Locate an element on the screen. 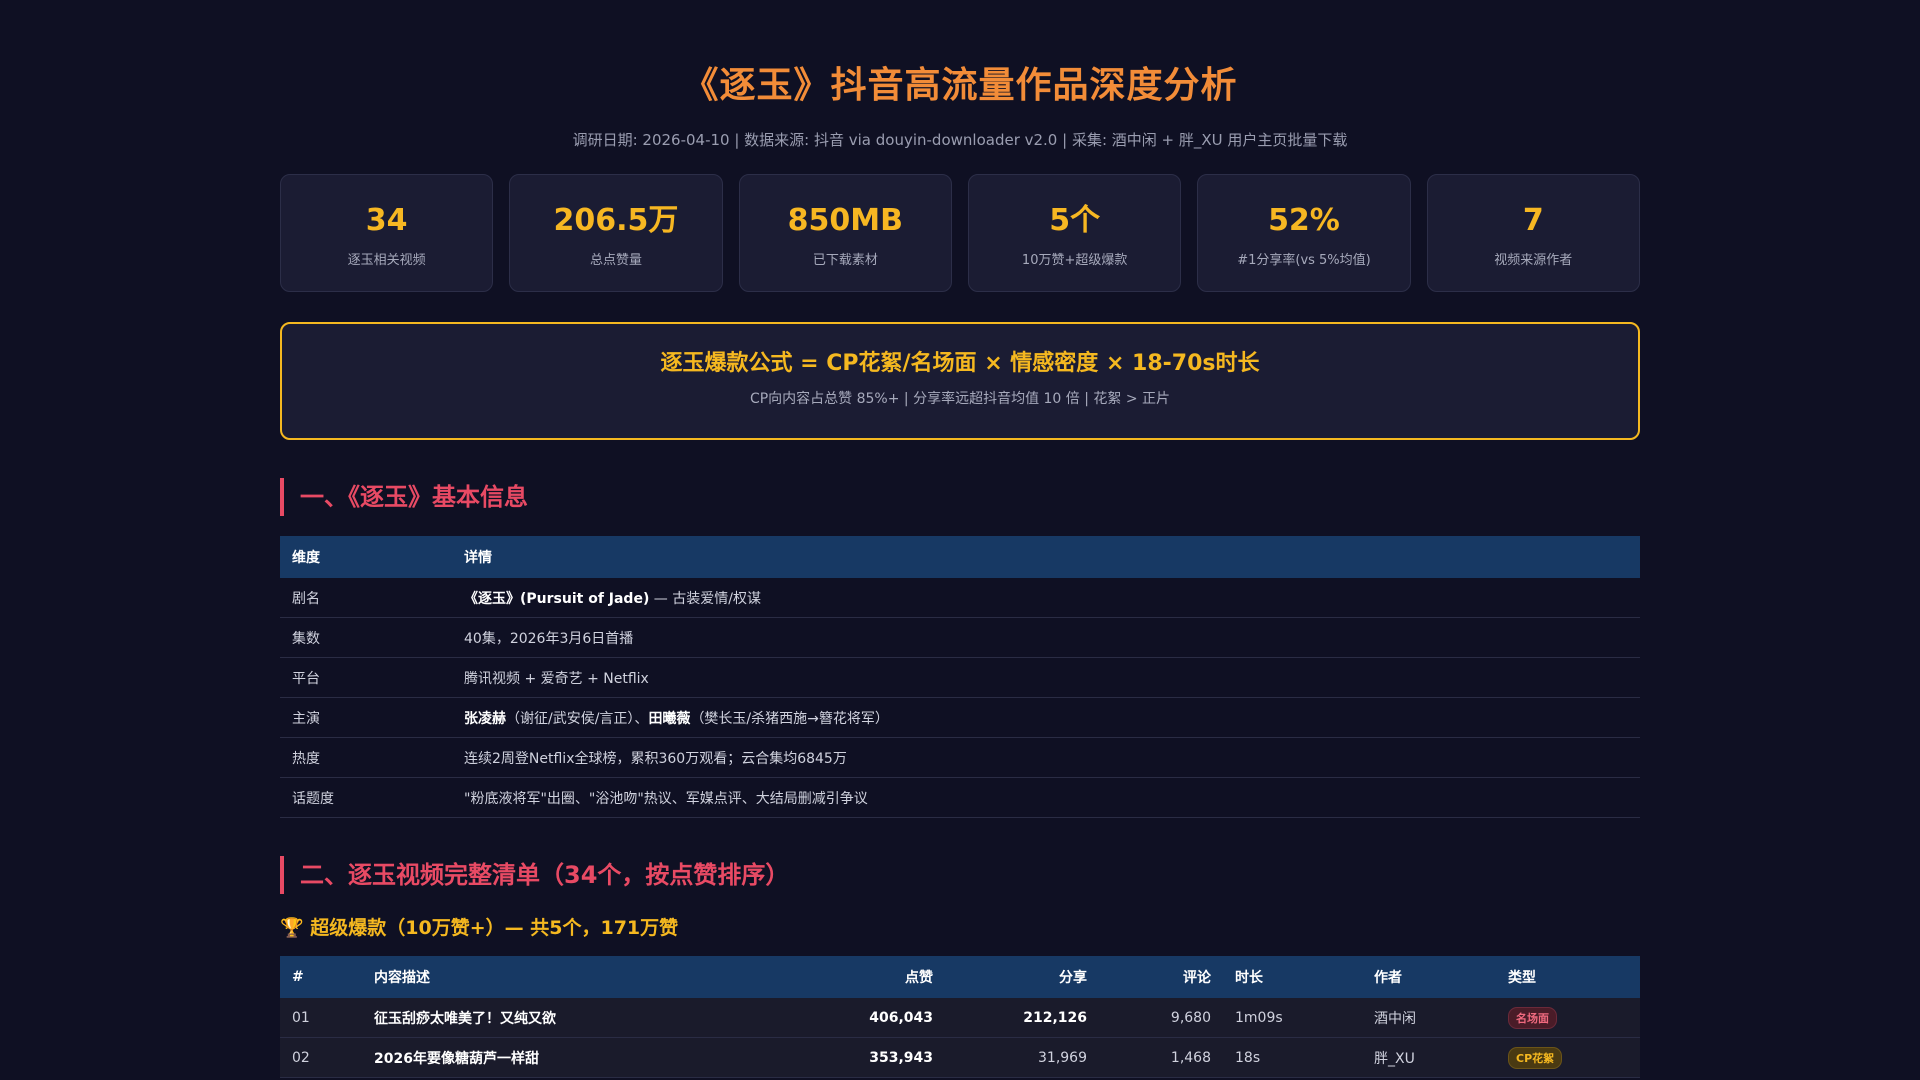 This screenshot has width=1920, height=1080. row-likes: 406,043 is located at coordinates (873, 1018).